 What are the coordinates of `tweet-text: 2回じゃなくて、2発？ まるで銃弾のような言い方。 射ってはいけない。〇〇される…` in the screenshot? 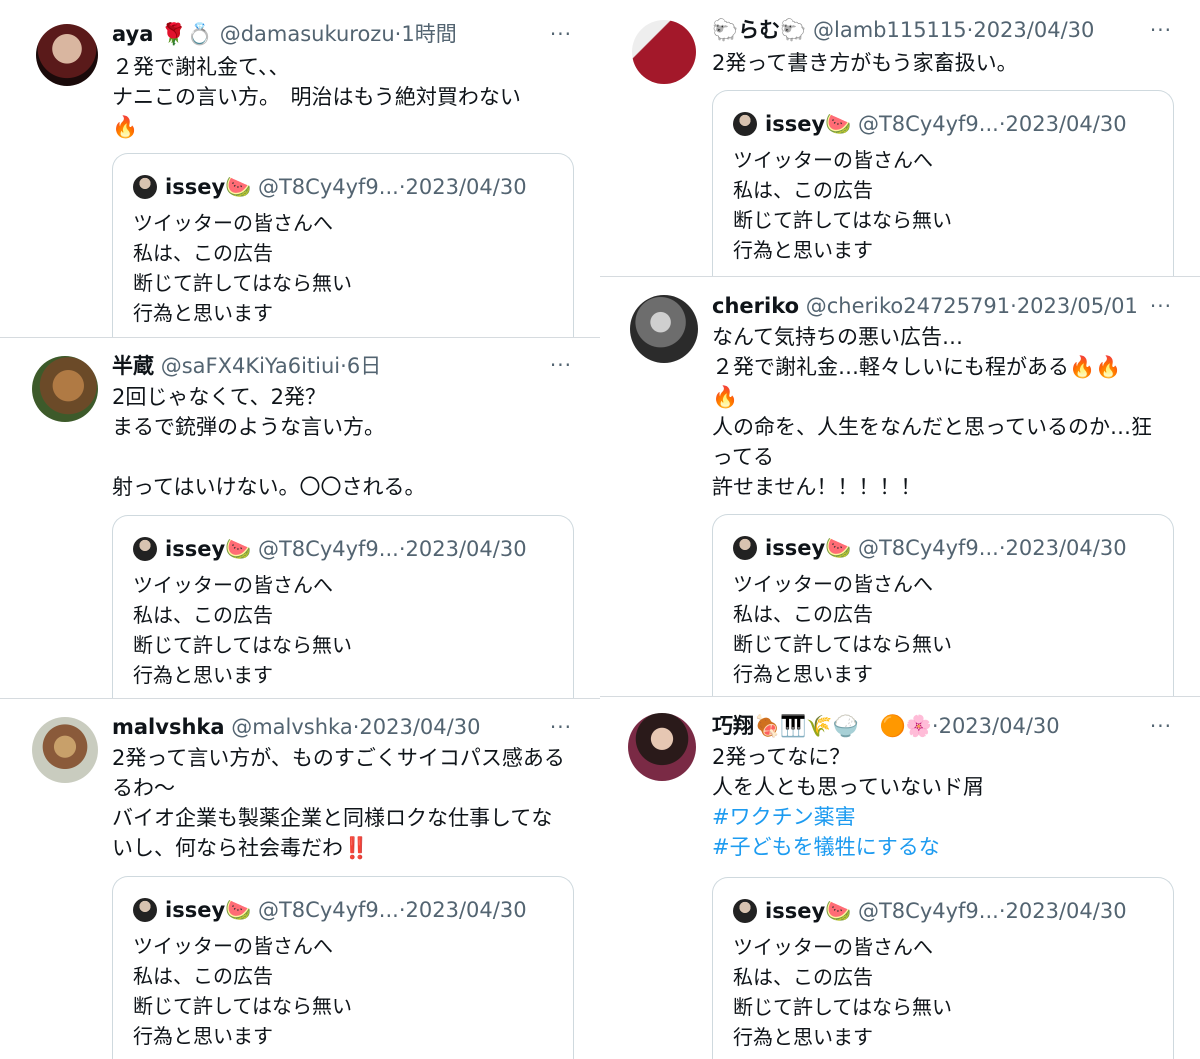 It's located at (341, 442).